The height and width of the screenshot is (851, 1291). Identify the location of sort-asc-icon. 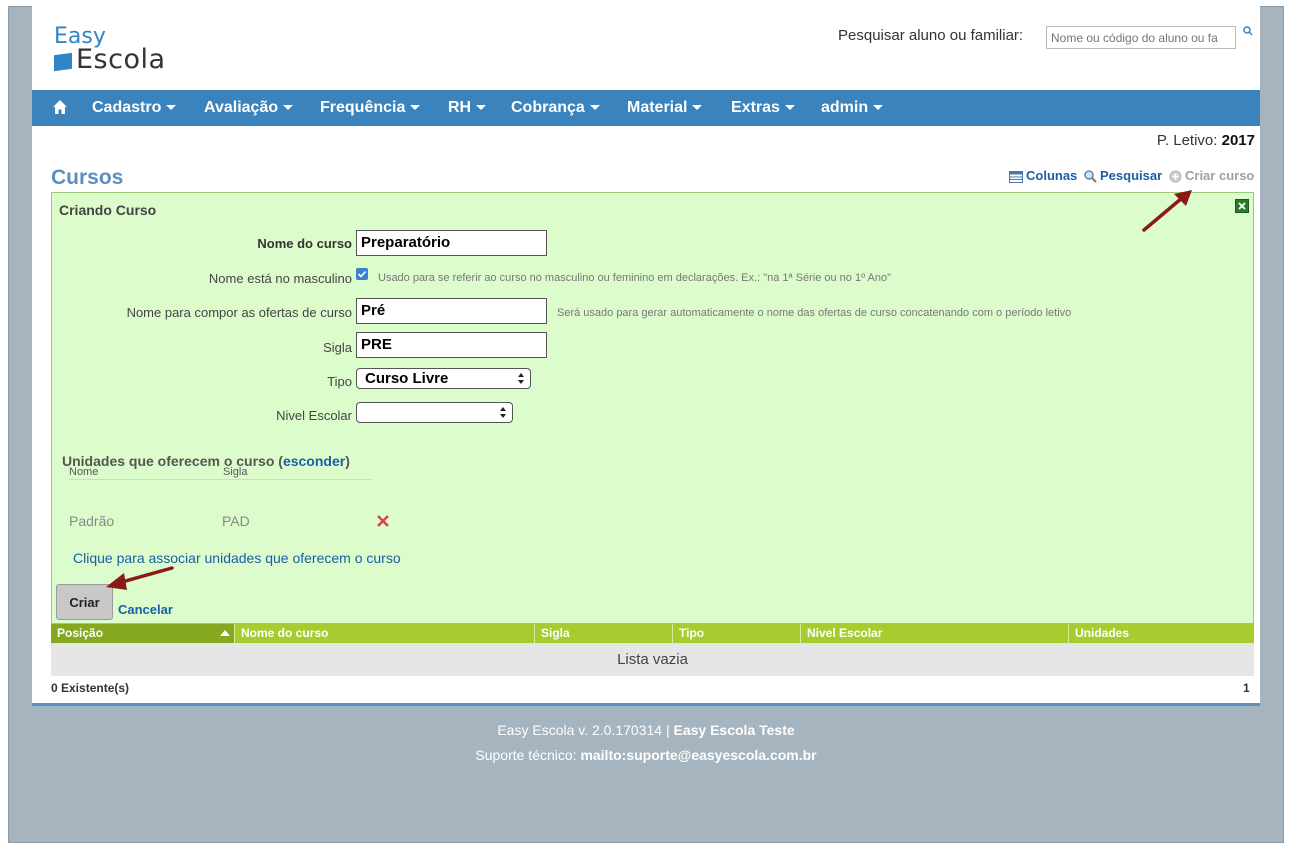
(225, 633).